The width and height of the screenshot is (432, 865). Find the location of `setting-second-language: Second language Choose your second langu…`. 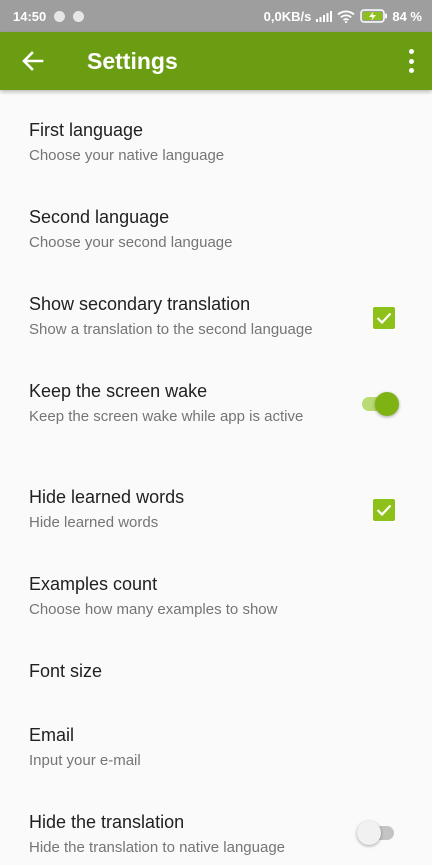

setting-second-language: Second language Choose your second langu… is located at coordinates (216, 238).